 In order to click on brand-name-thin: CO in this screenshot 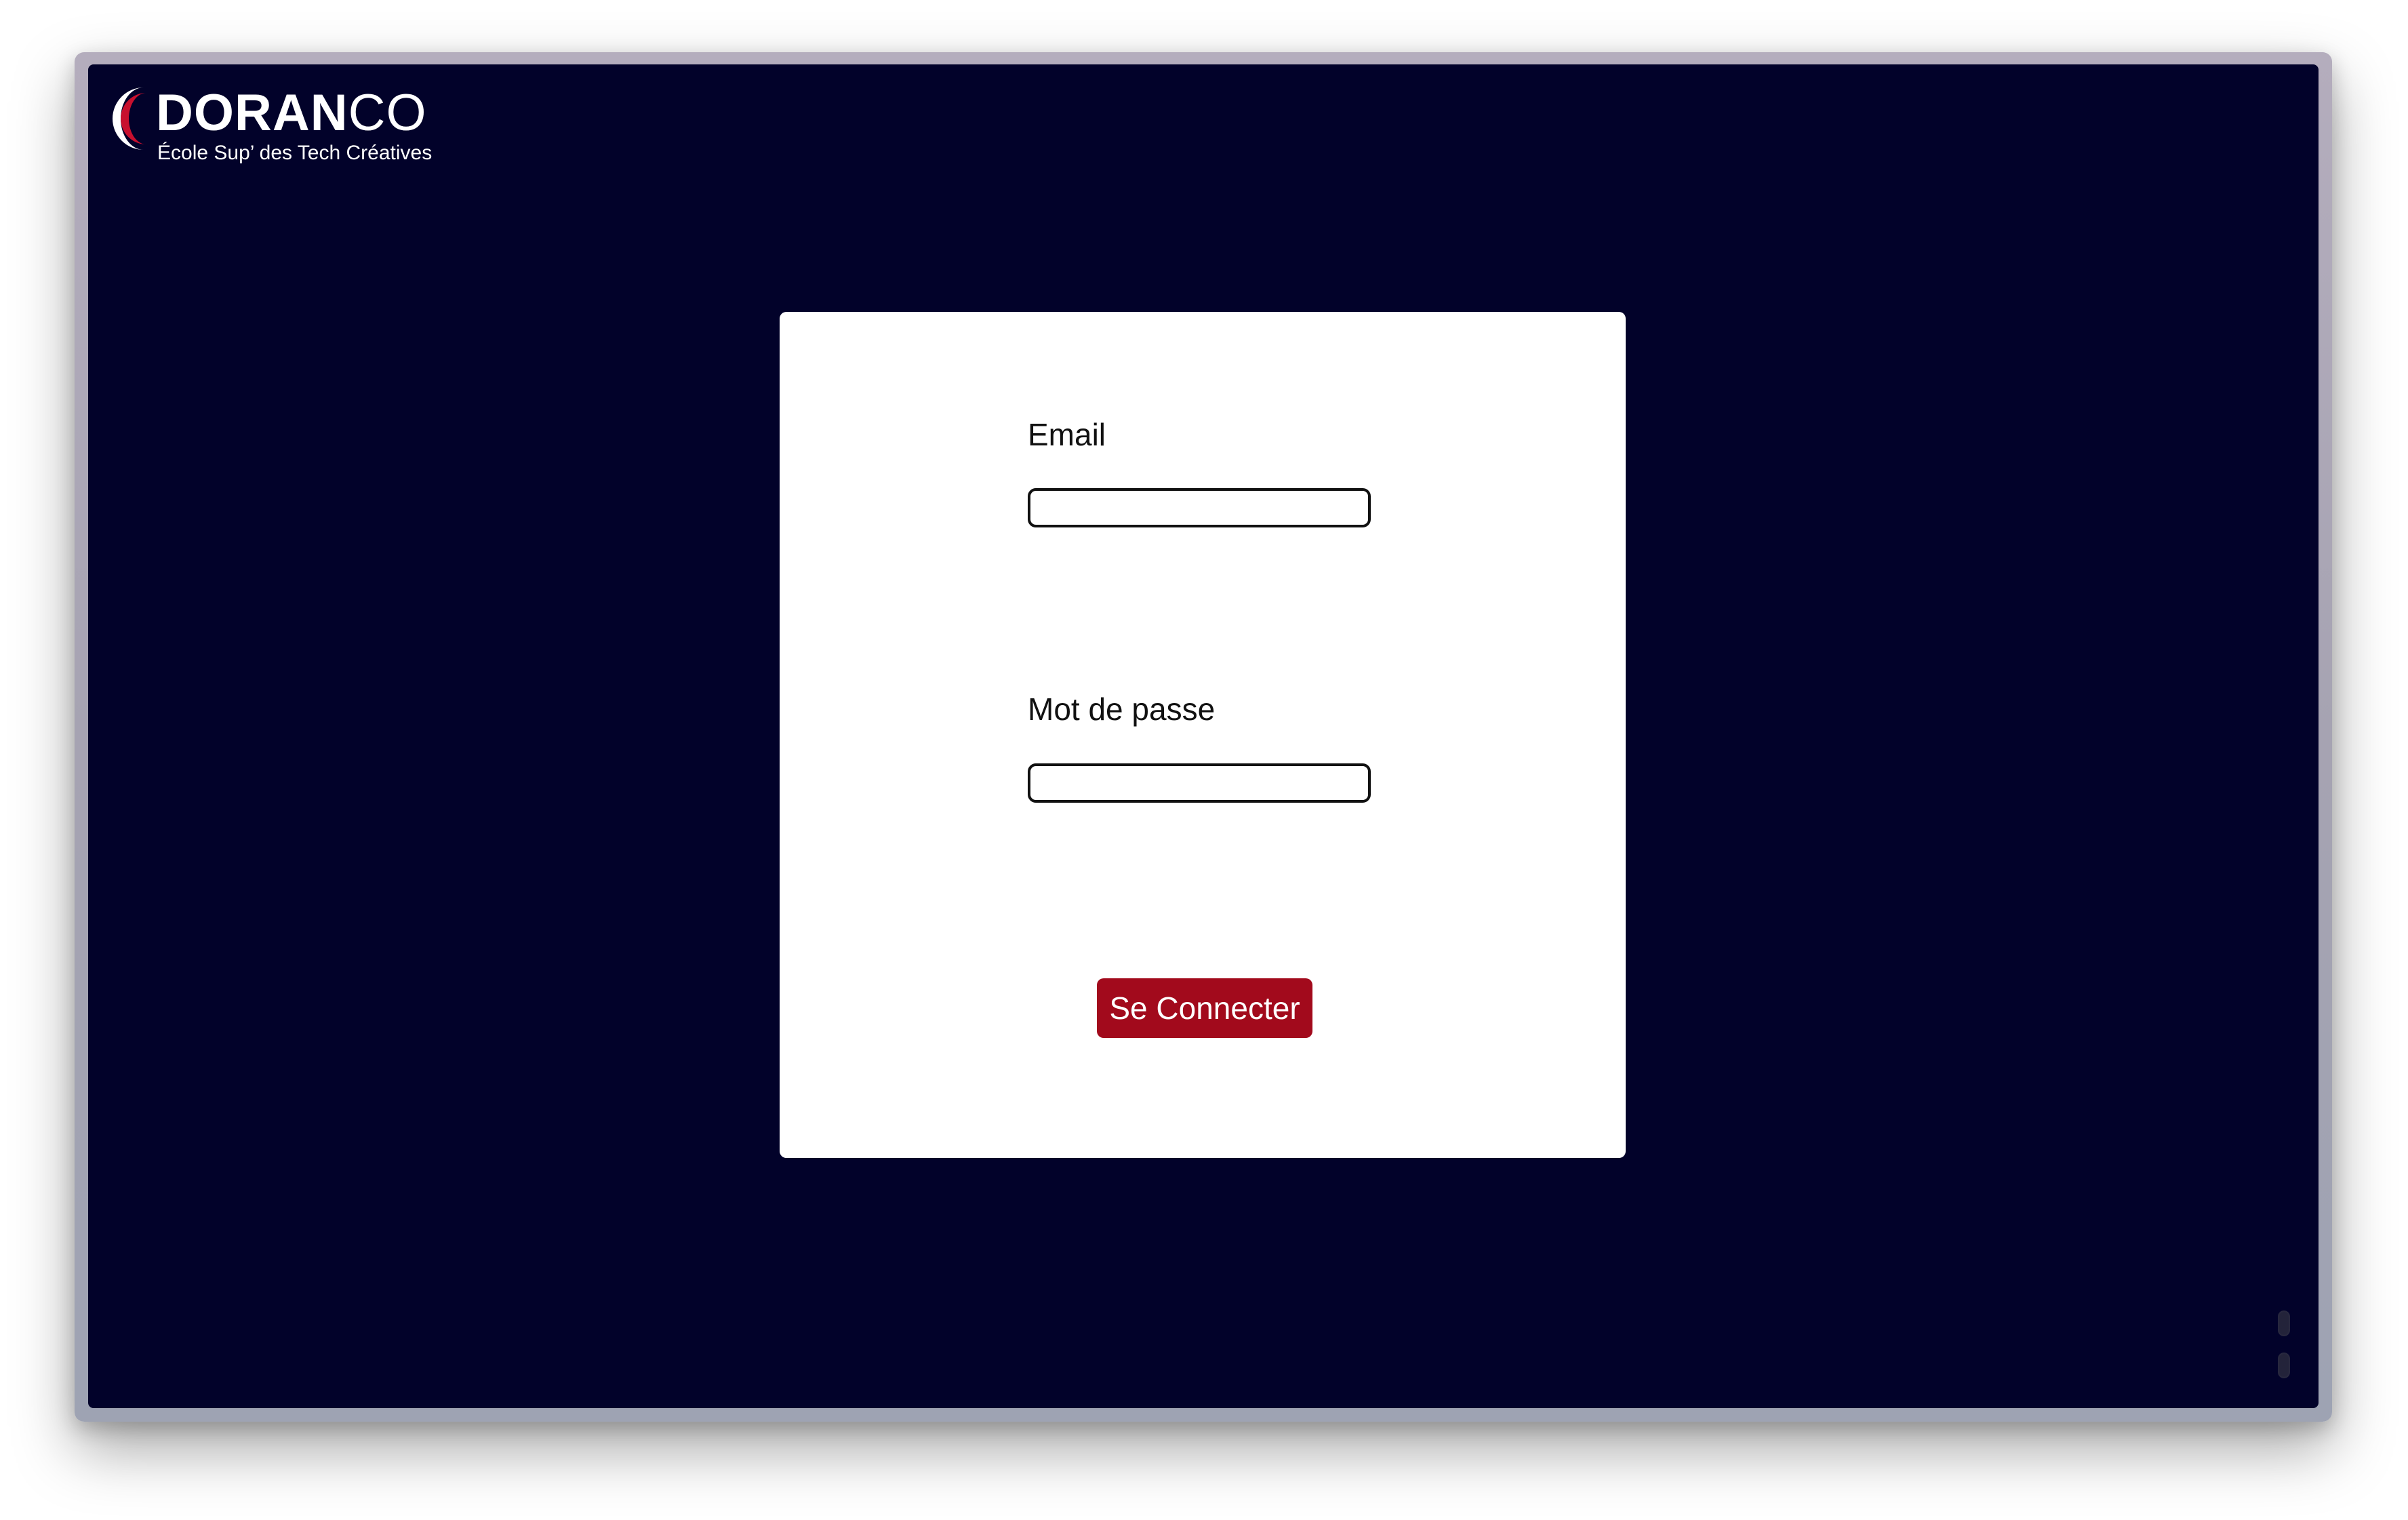, I will do `click(387, 113)`.